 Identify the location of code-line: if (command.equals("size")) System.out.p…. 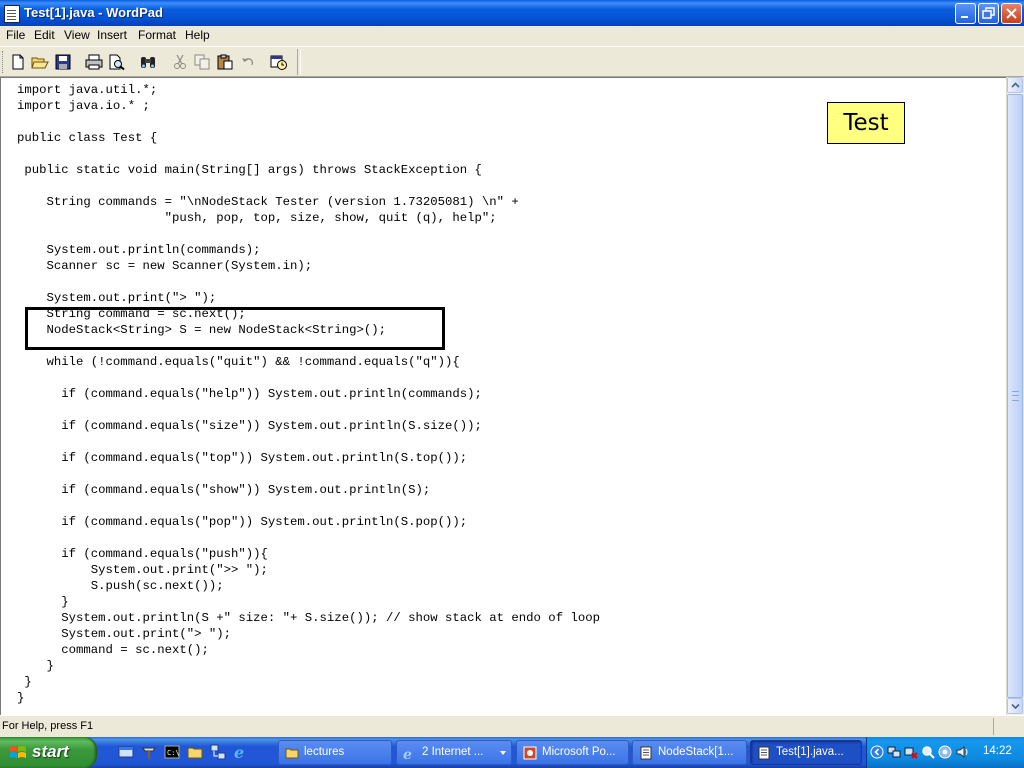
(249, 426).